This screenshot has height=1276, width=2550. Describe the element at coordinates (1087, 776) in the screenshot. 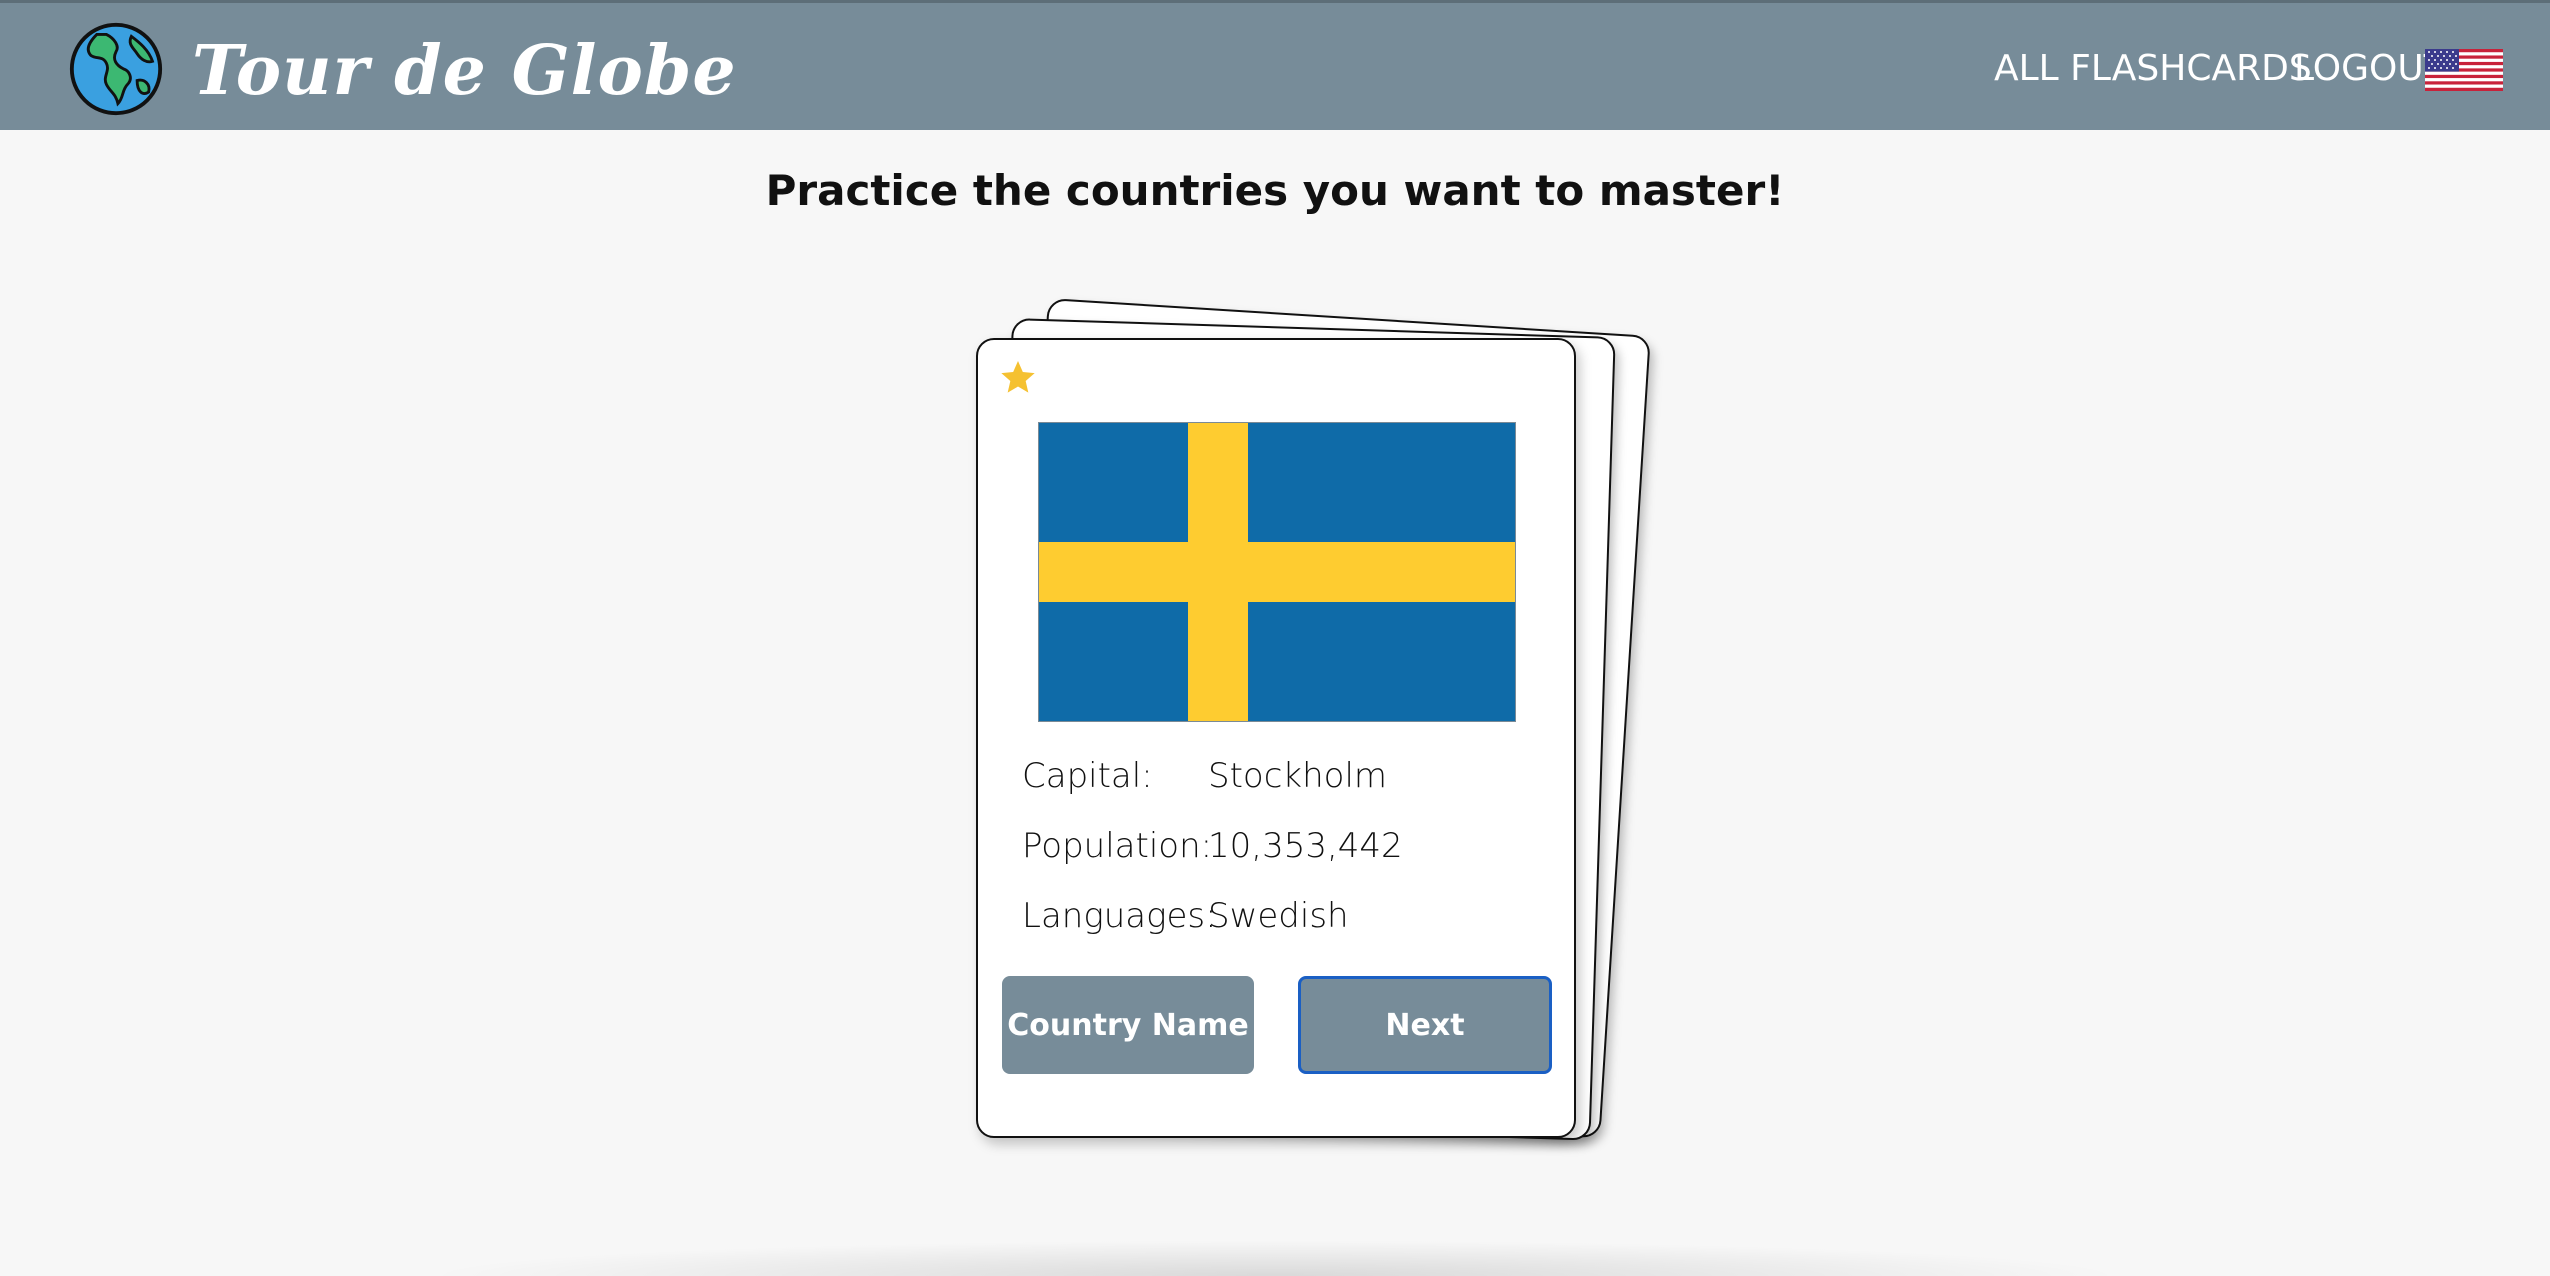

I see `capital-label: Capital:` at that location.